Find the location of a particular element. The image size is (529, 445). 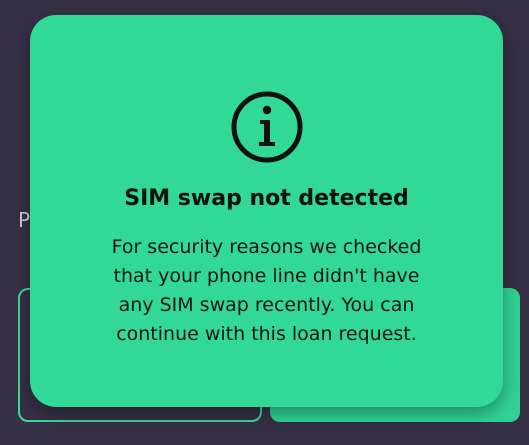

background-partial-text: P is located at coordinates (24, 220).